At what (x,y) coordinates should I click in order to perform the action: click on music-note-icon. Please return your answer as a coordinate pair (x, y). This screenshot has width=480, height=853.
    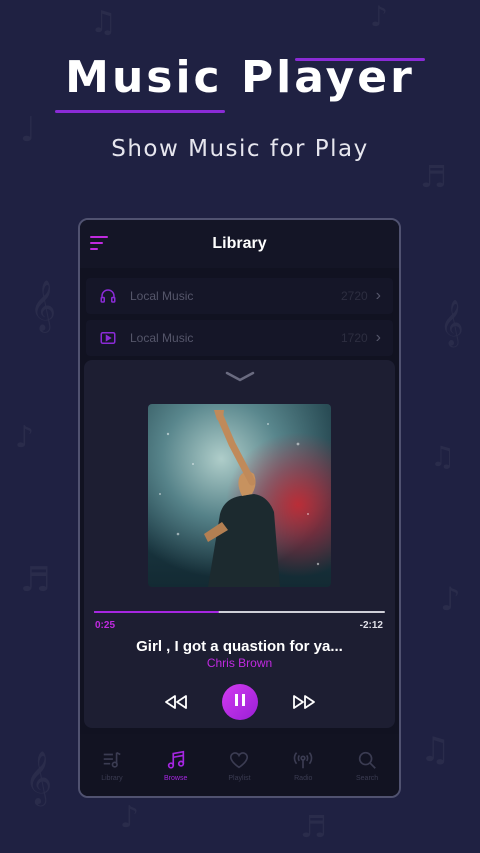
    Looking at the image, I should click on (176, 760).